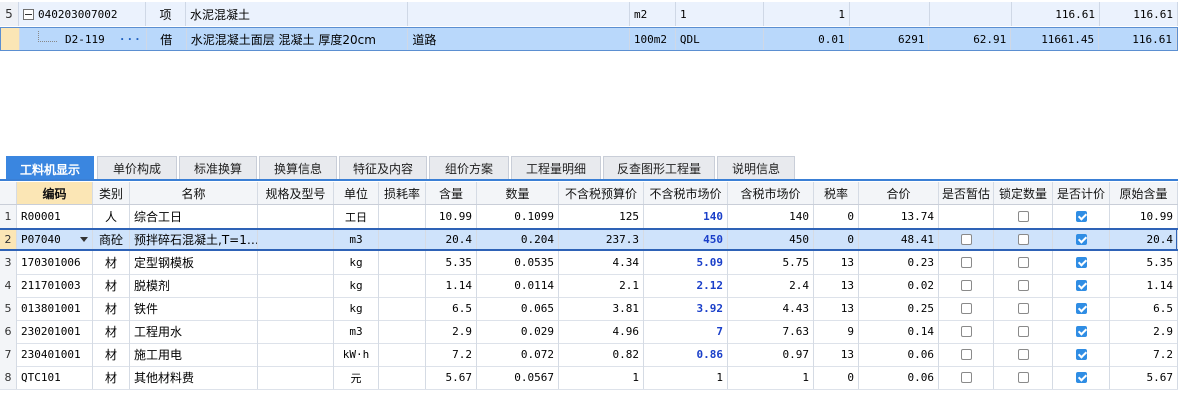 Image resolution: width=1178 pixels, height=401 pixels. What do you see at coordinates (194, 331) in the screenshot?
I see `material-name: 工程用水` at bounding box center [194, 331].